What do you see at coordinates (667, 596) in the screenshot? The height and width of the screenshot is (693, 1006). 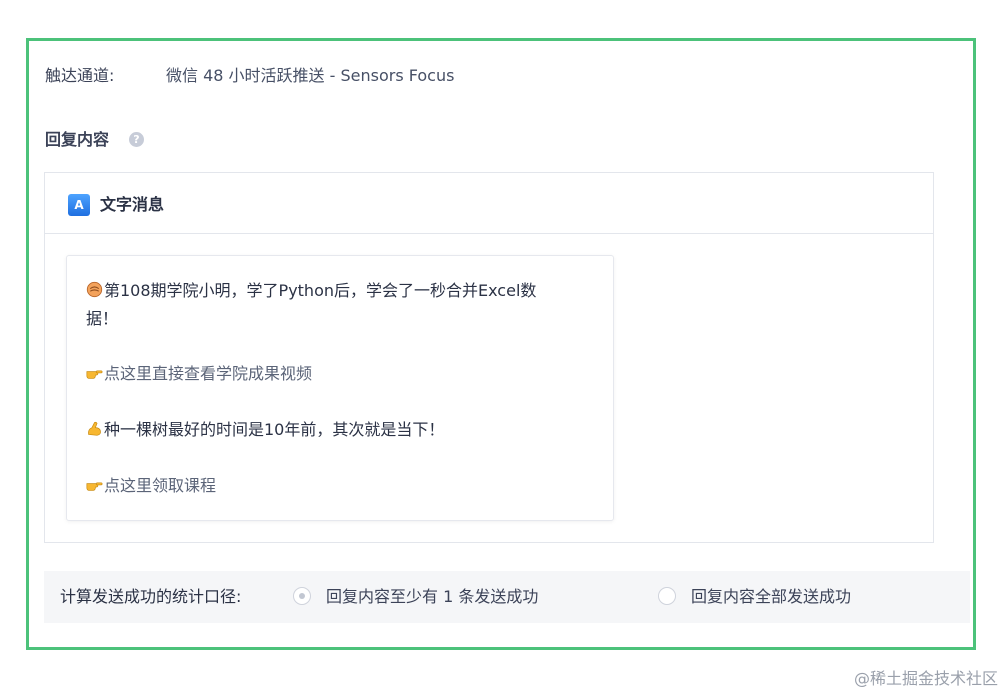 I see `radio-button-unchecked` at bounding box center [667, 596].